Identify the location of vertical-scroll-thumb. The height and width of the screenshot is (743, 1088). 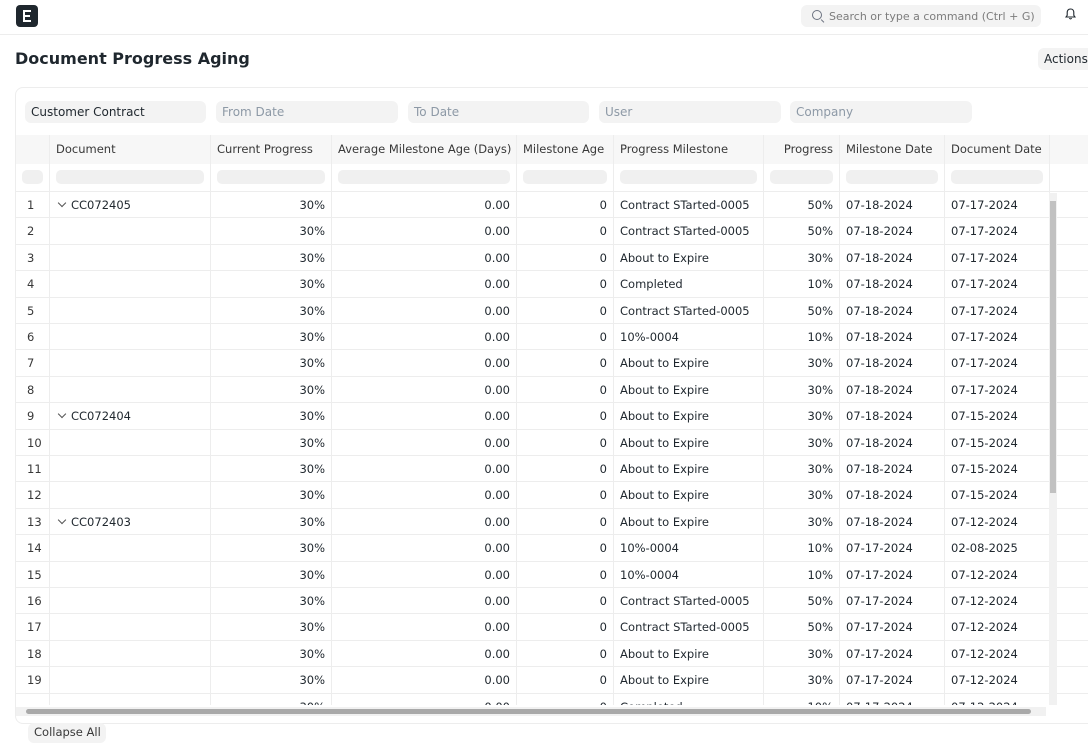
(1053, 347).